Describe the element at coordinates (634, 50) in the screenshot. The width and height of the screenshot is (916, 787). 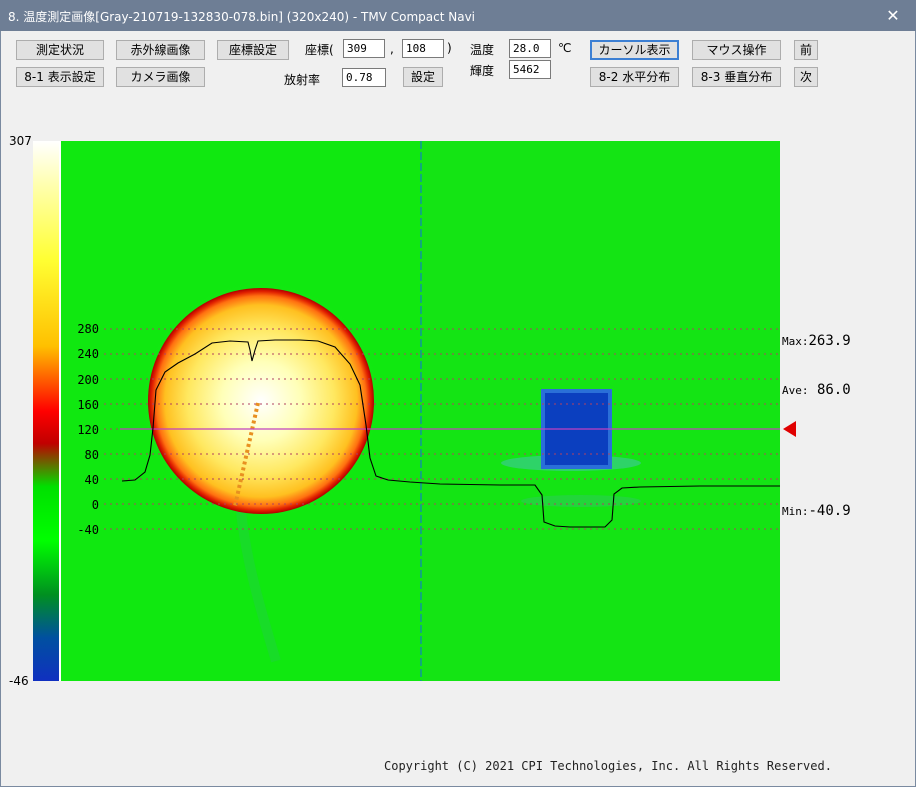
I see `cursor-display-button: カーソル表示` at that location.